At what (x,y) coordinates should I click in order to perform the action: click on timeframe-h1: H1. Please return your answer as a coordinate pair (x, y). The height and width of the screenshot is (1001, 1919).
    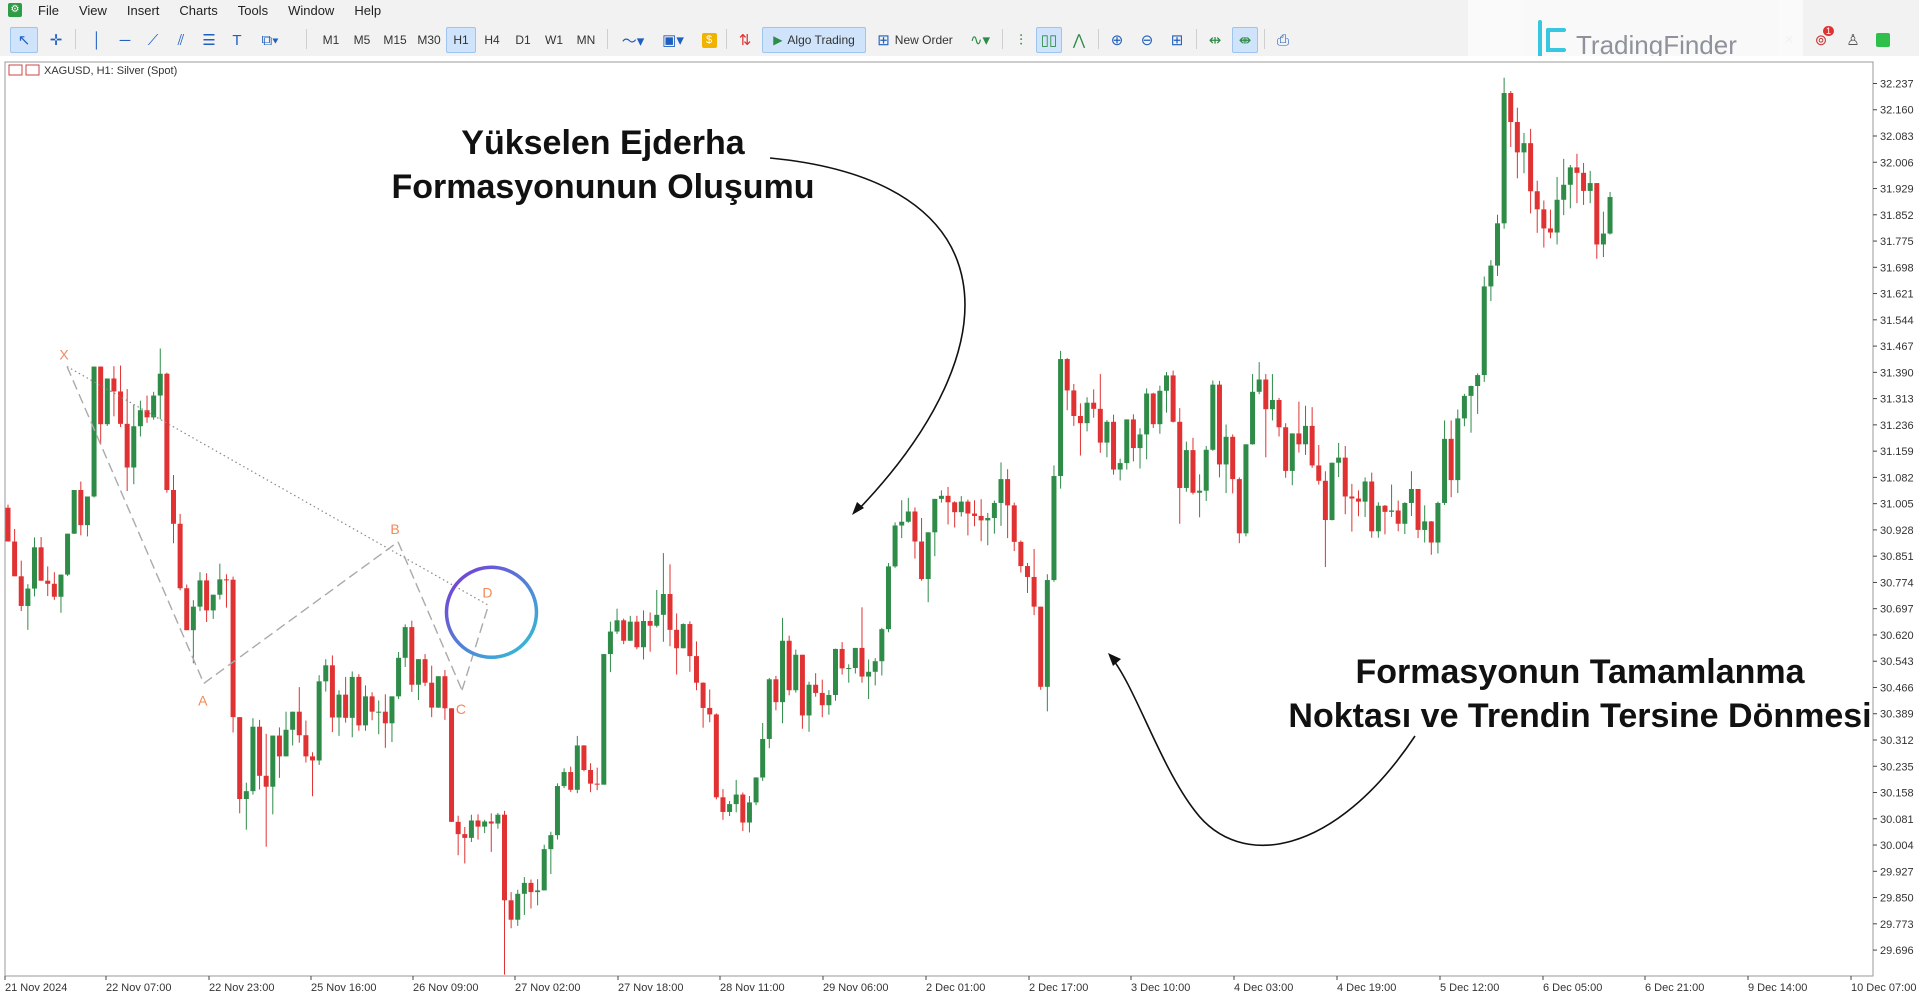
    Looking at the image, I should click on (461, 40).